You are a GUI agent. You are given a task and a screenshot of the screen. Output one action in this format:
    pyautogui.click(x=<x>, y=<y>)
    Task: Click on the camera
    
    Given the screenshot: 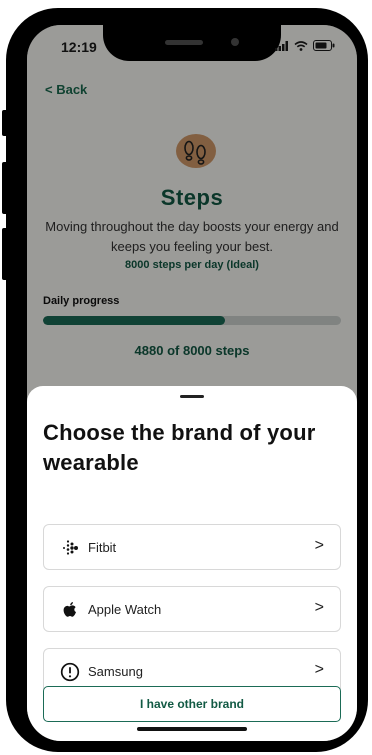 What is the action you would take?
    pyautogui.click(x=235, y=42)
    